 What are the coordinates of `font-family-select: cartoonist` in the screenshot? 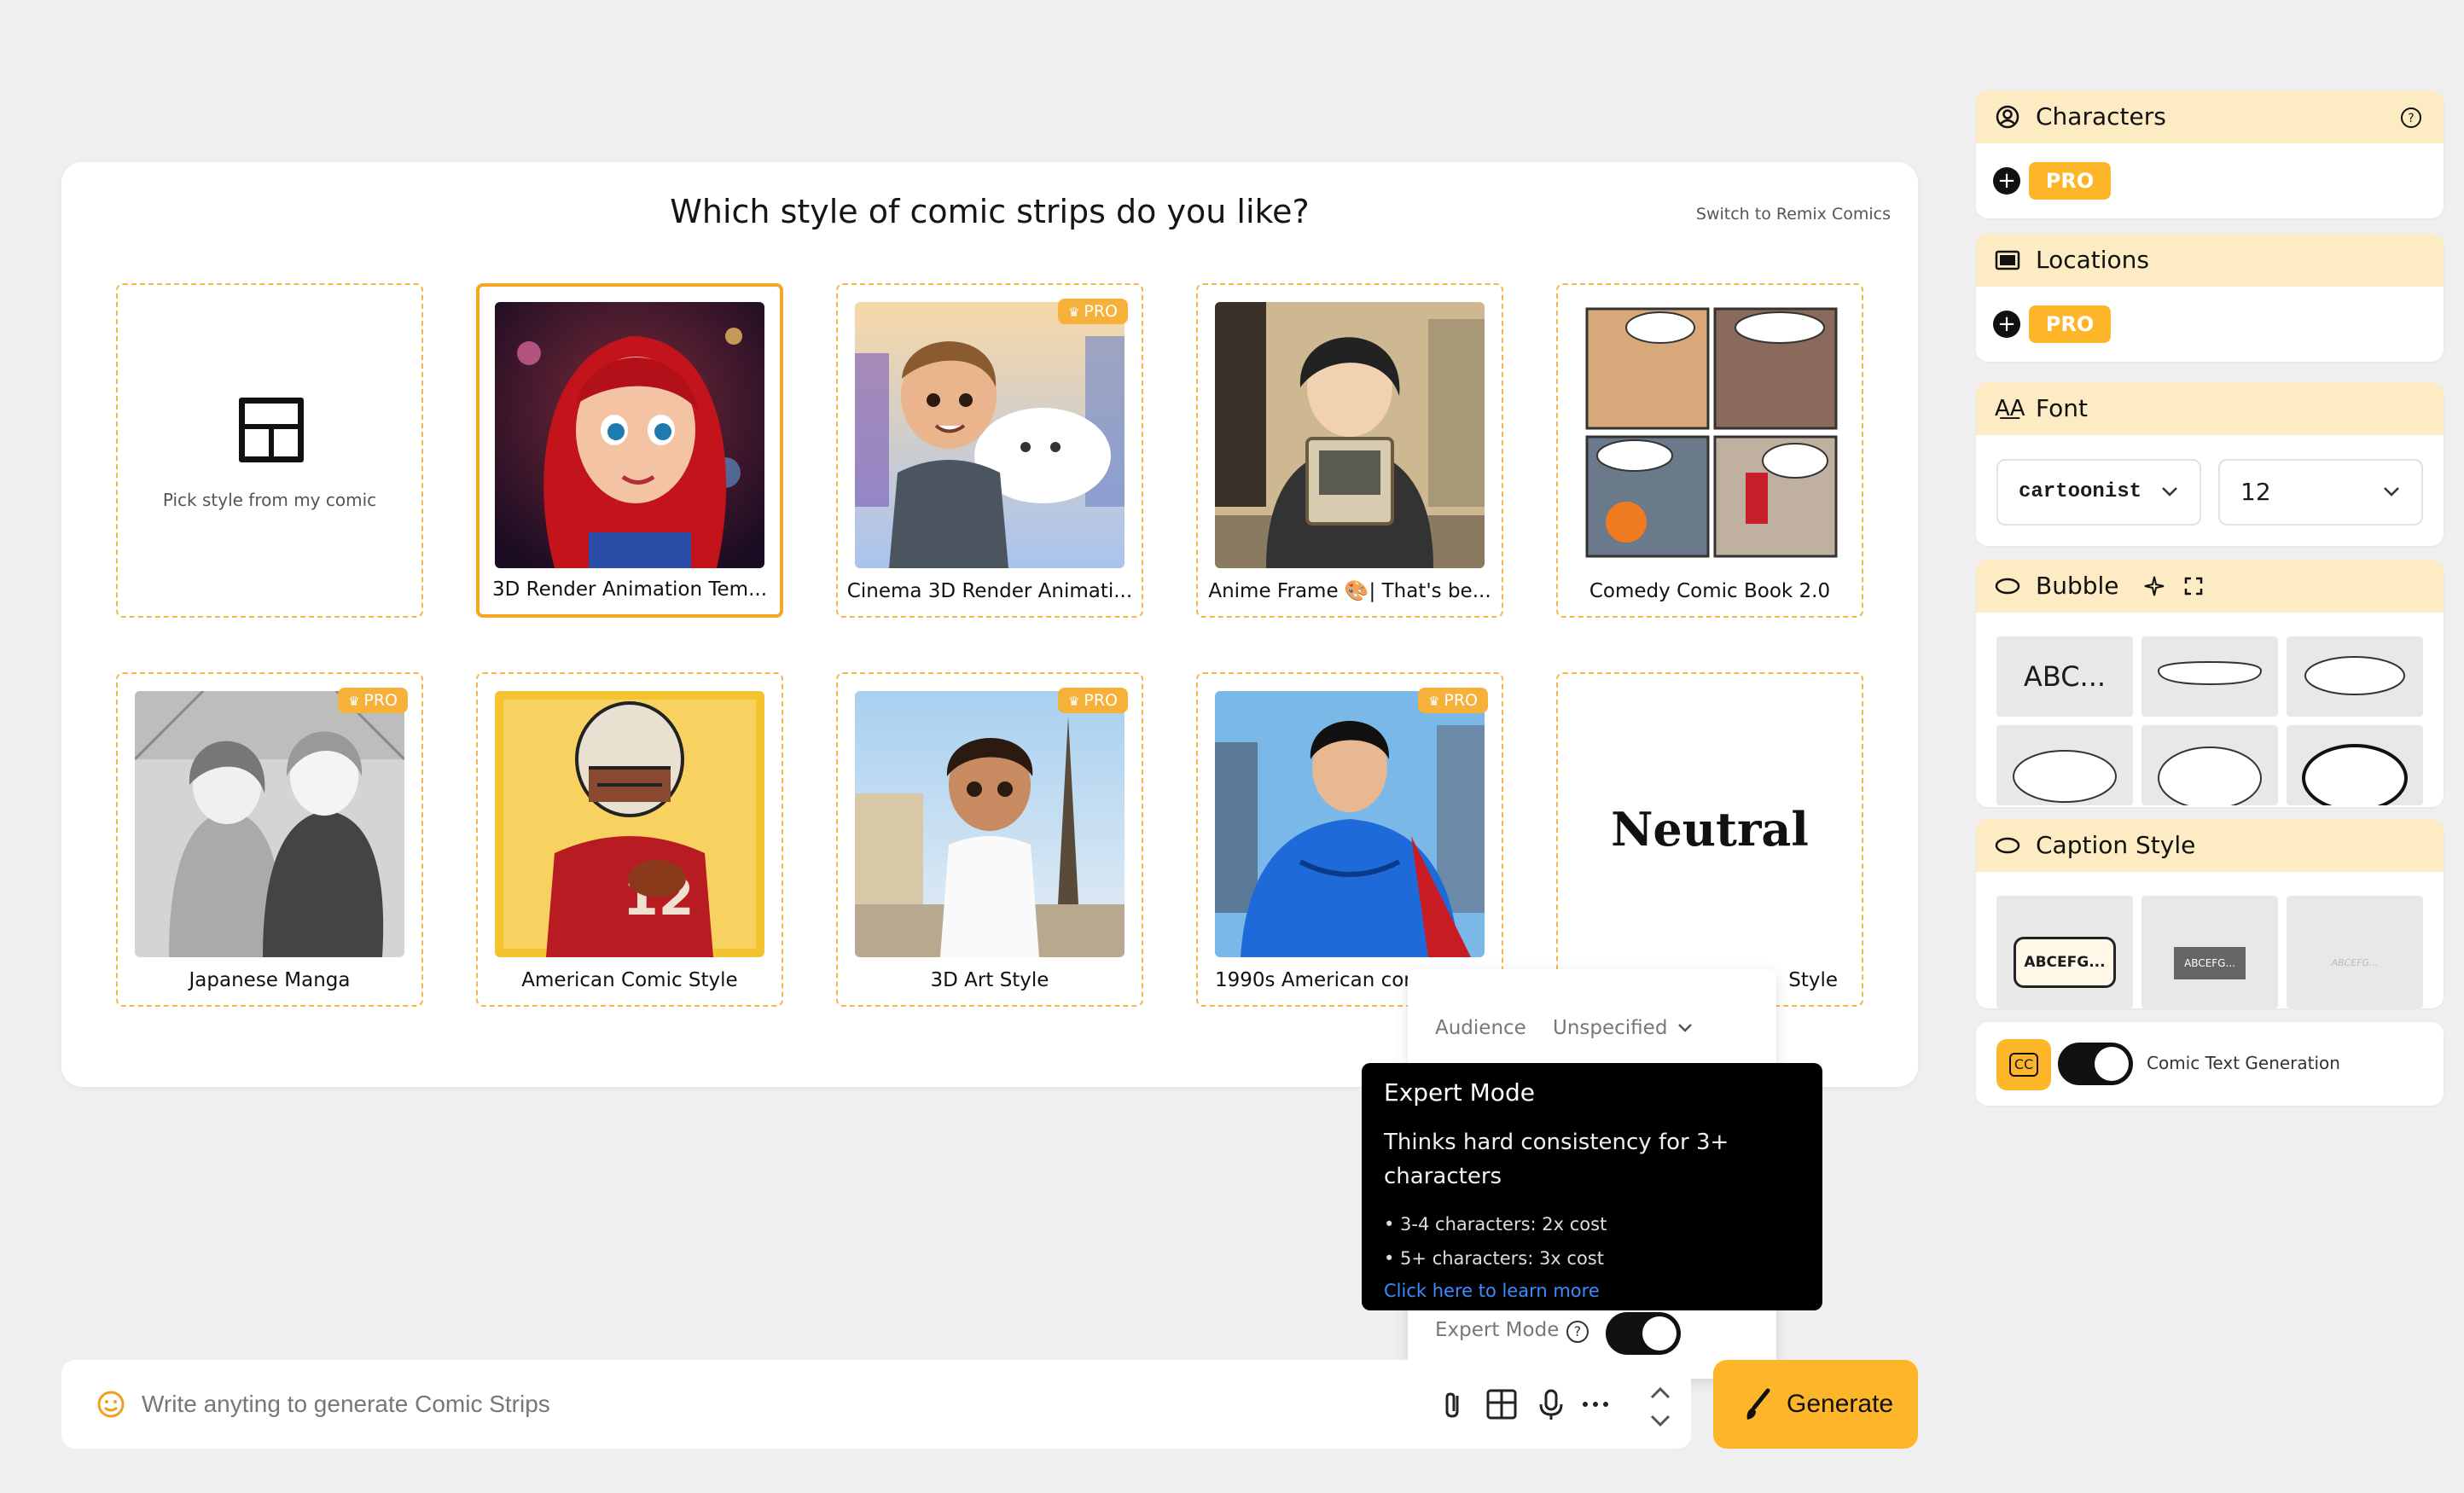 It's located at (2098, 492).